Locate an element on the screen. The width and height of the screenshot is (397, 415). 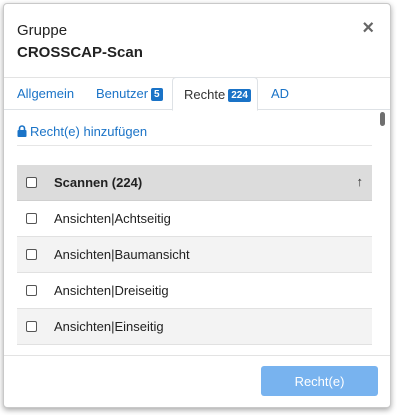
table-row: Ansichten|Baumansicht is located at coordinates (194, 255).